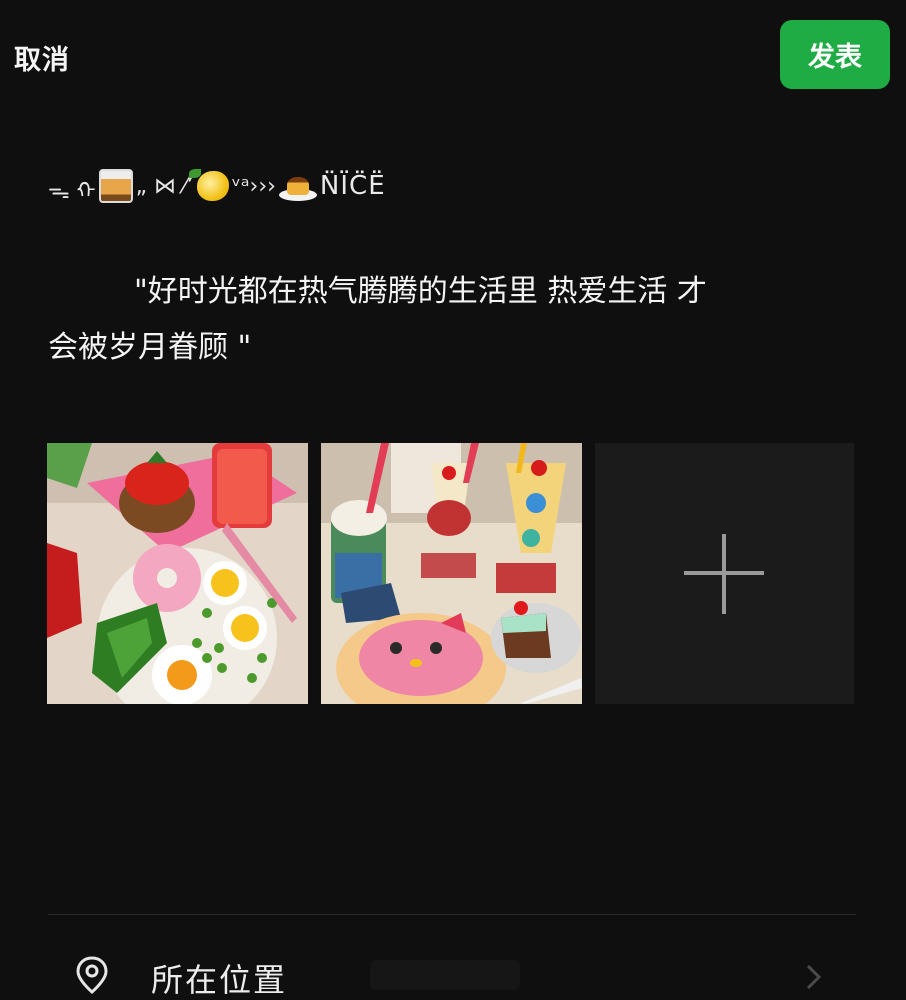 The height and width of the screenshot is (1000, 906). What do you see at coordinates (115, 186) in the screenshot?
I see `whiskey-glass-icon` at bounding box center [115, 186].